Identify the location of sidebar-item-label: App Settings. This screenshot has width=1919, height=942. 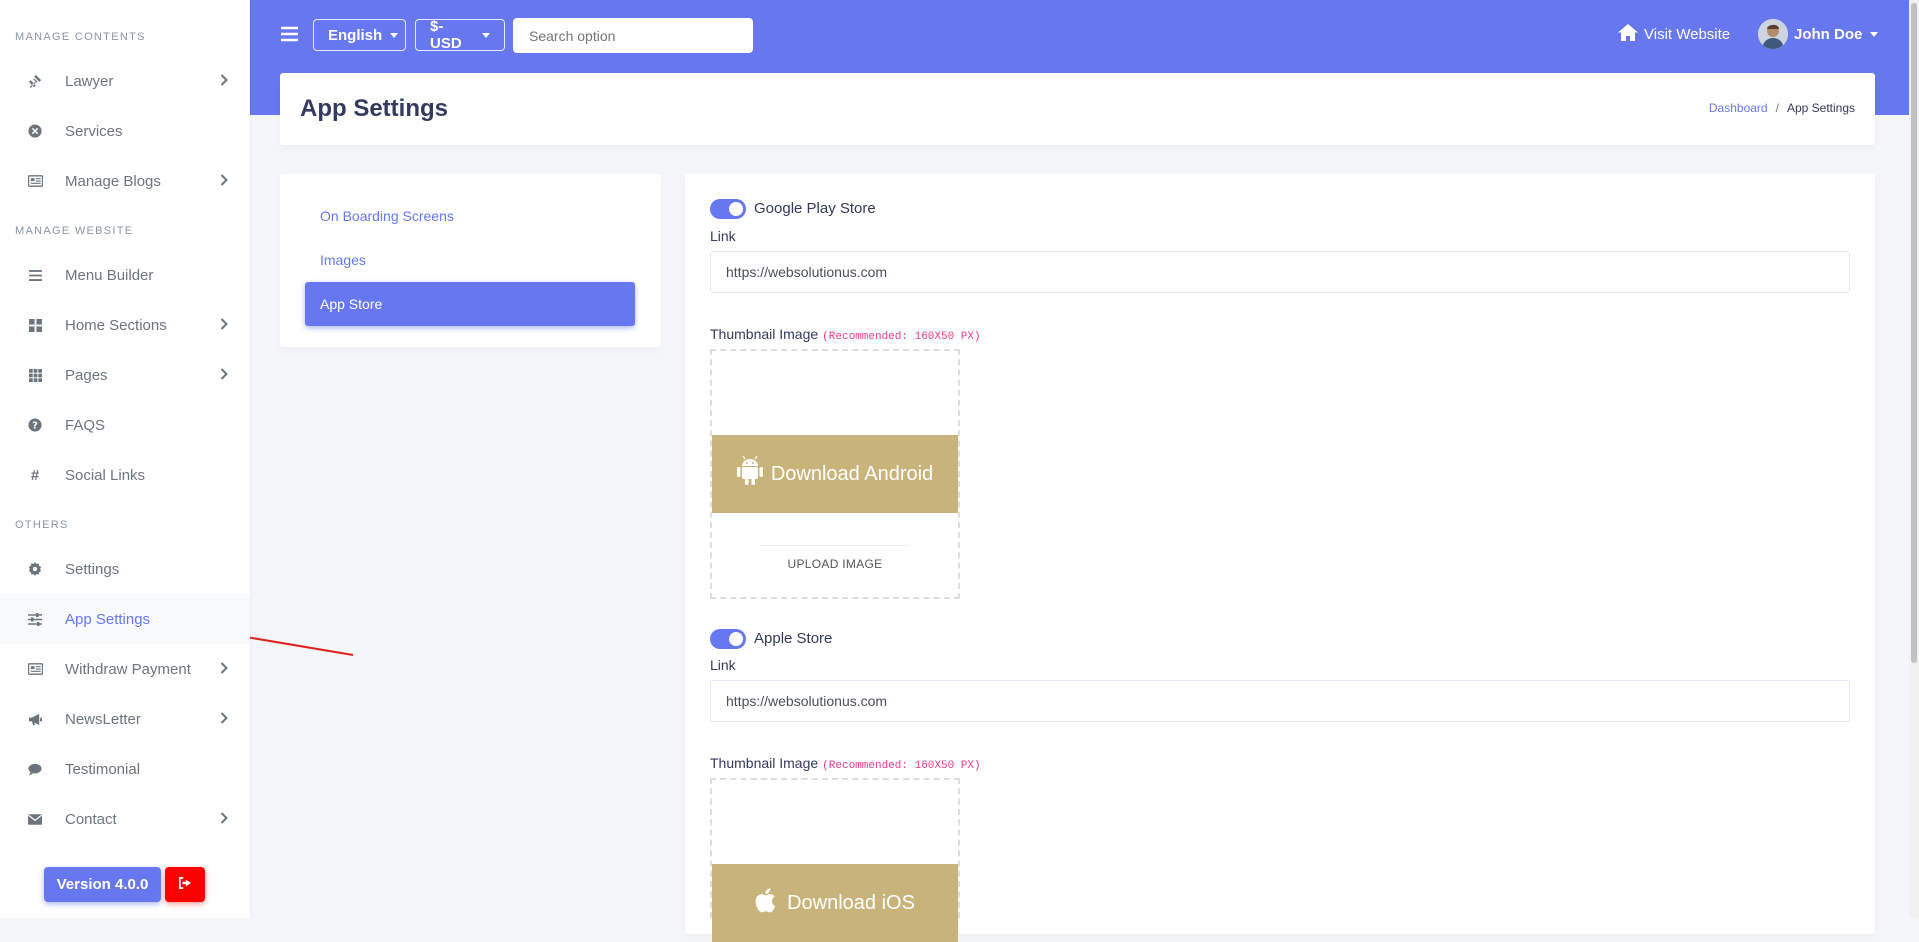
(108, 619).